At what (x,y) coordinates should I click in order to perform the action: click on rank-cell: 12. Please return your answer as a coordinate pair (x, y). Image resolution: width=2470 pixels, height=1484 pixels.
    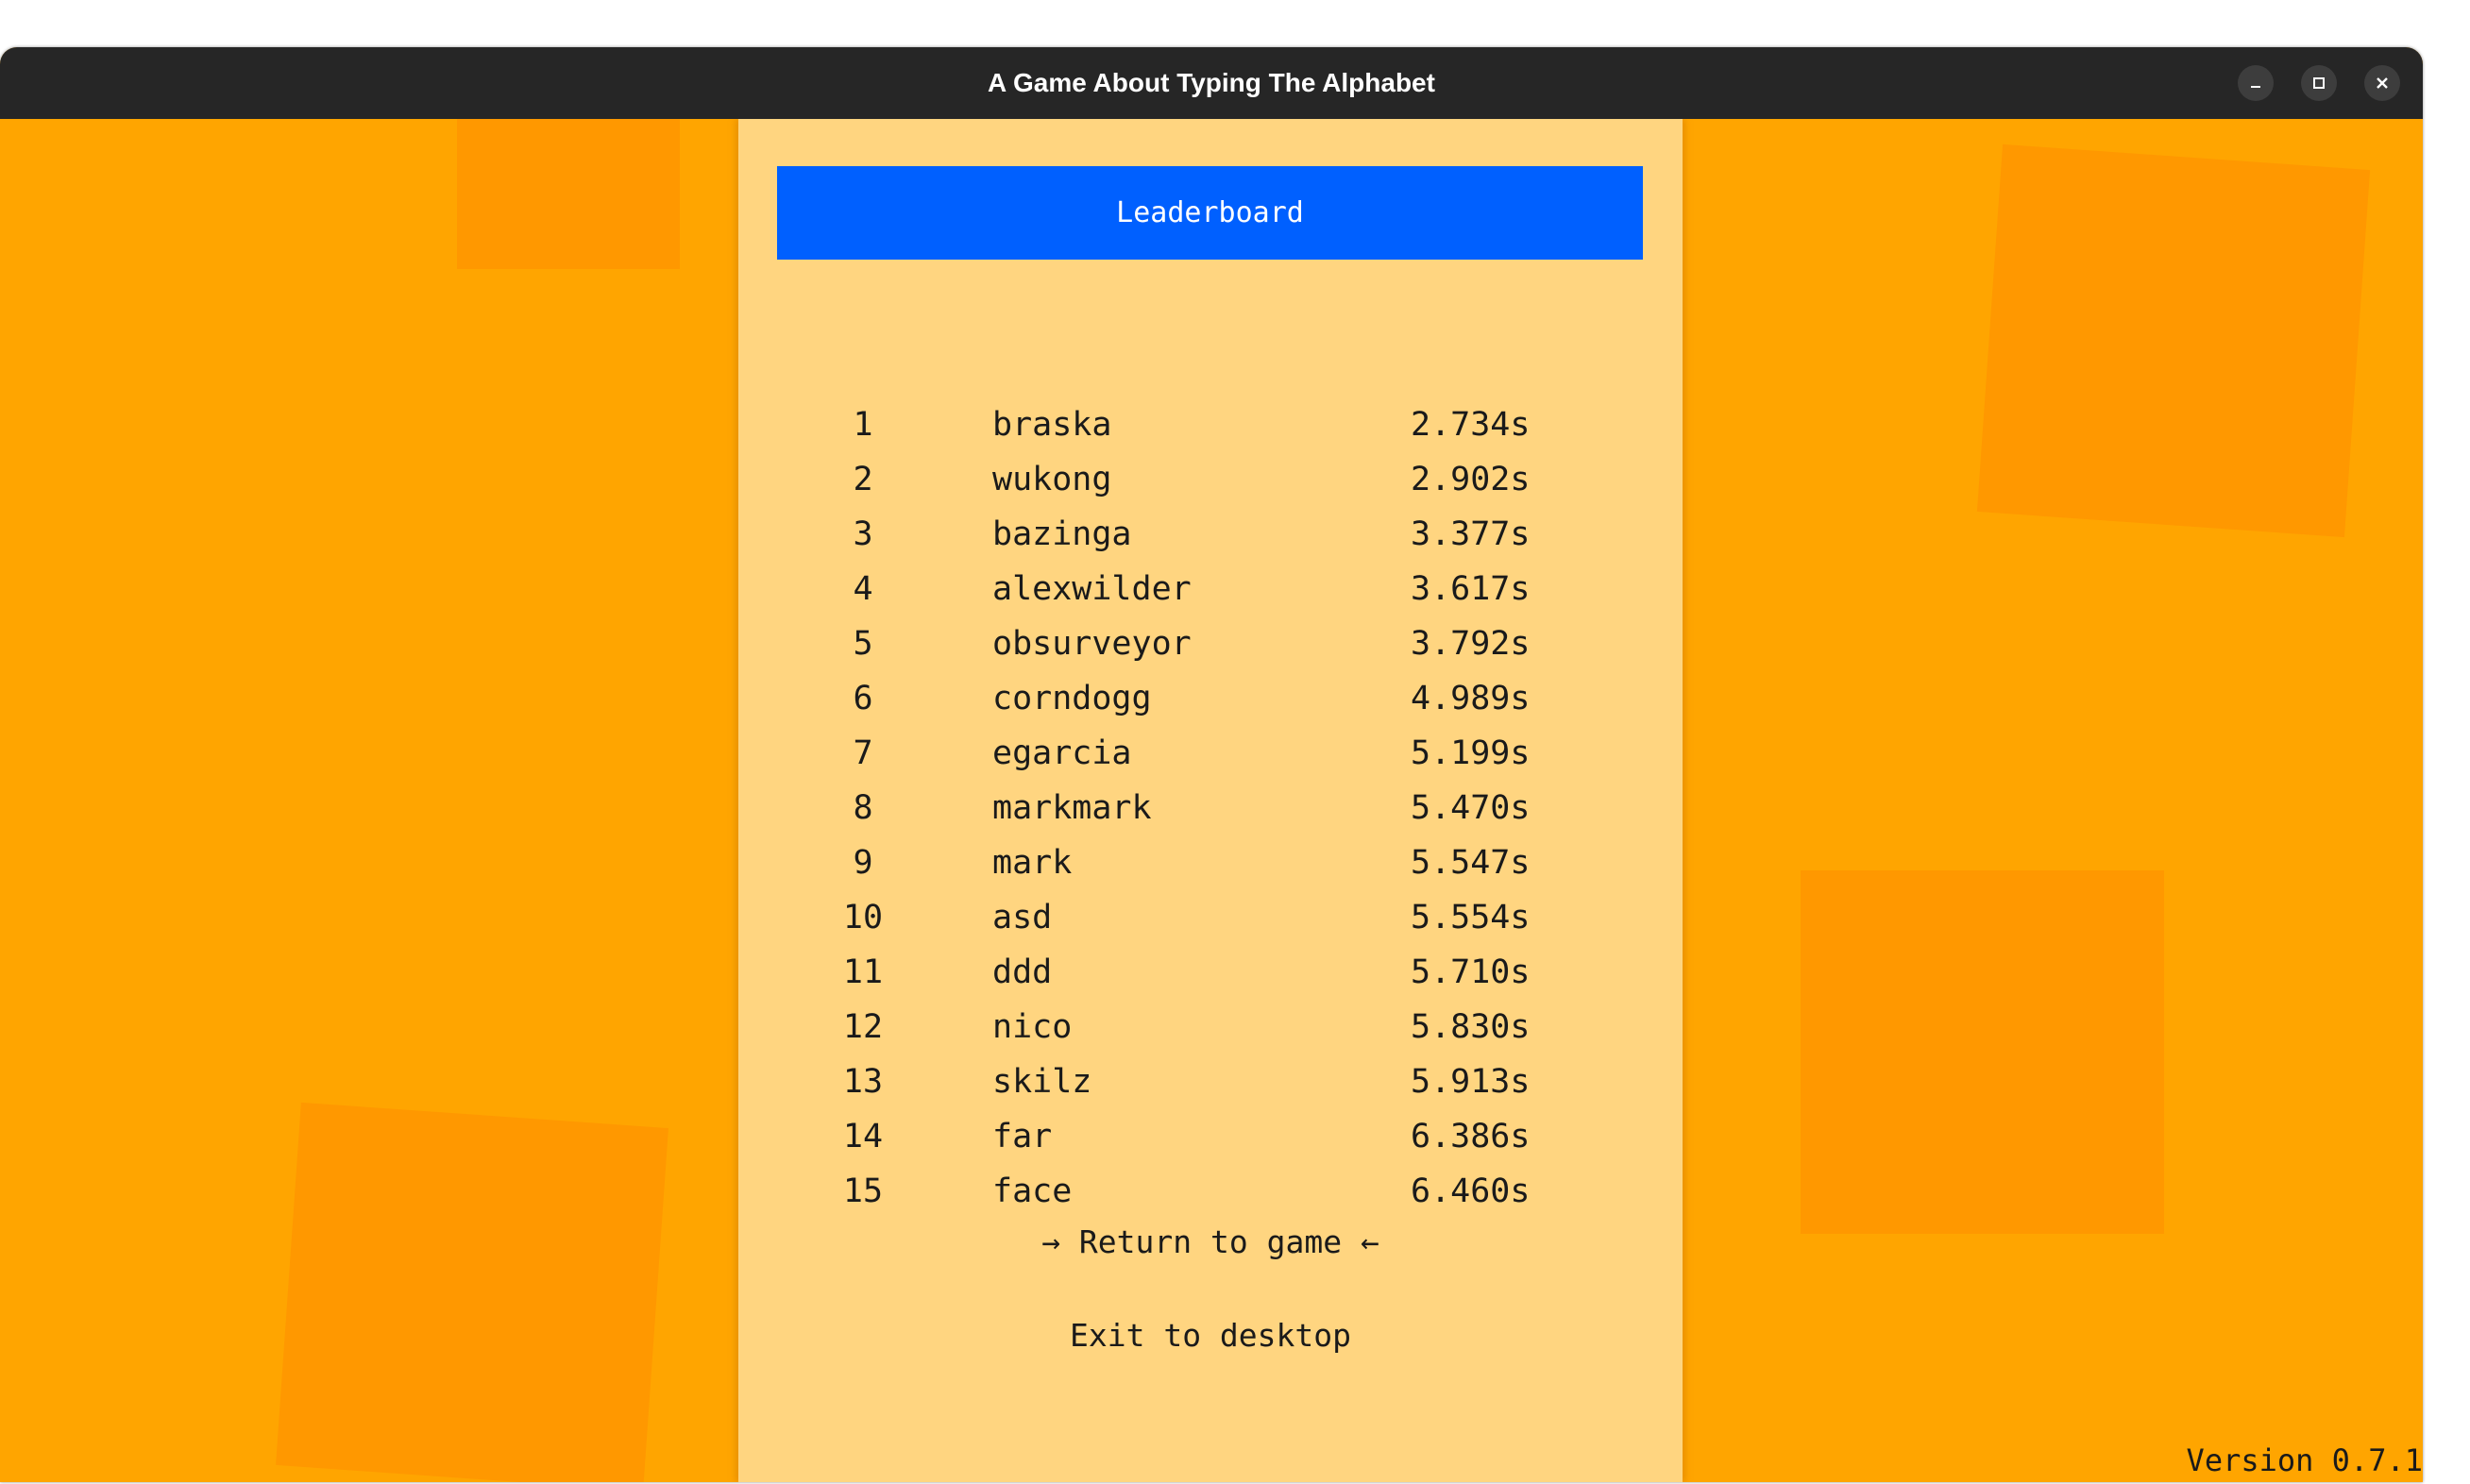
    Looking at the image, I should click on (863, 1027).